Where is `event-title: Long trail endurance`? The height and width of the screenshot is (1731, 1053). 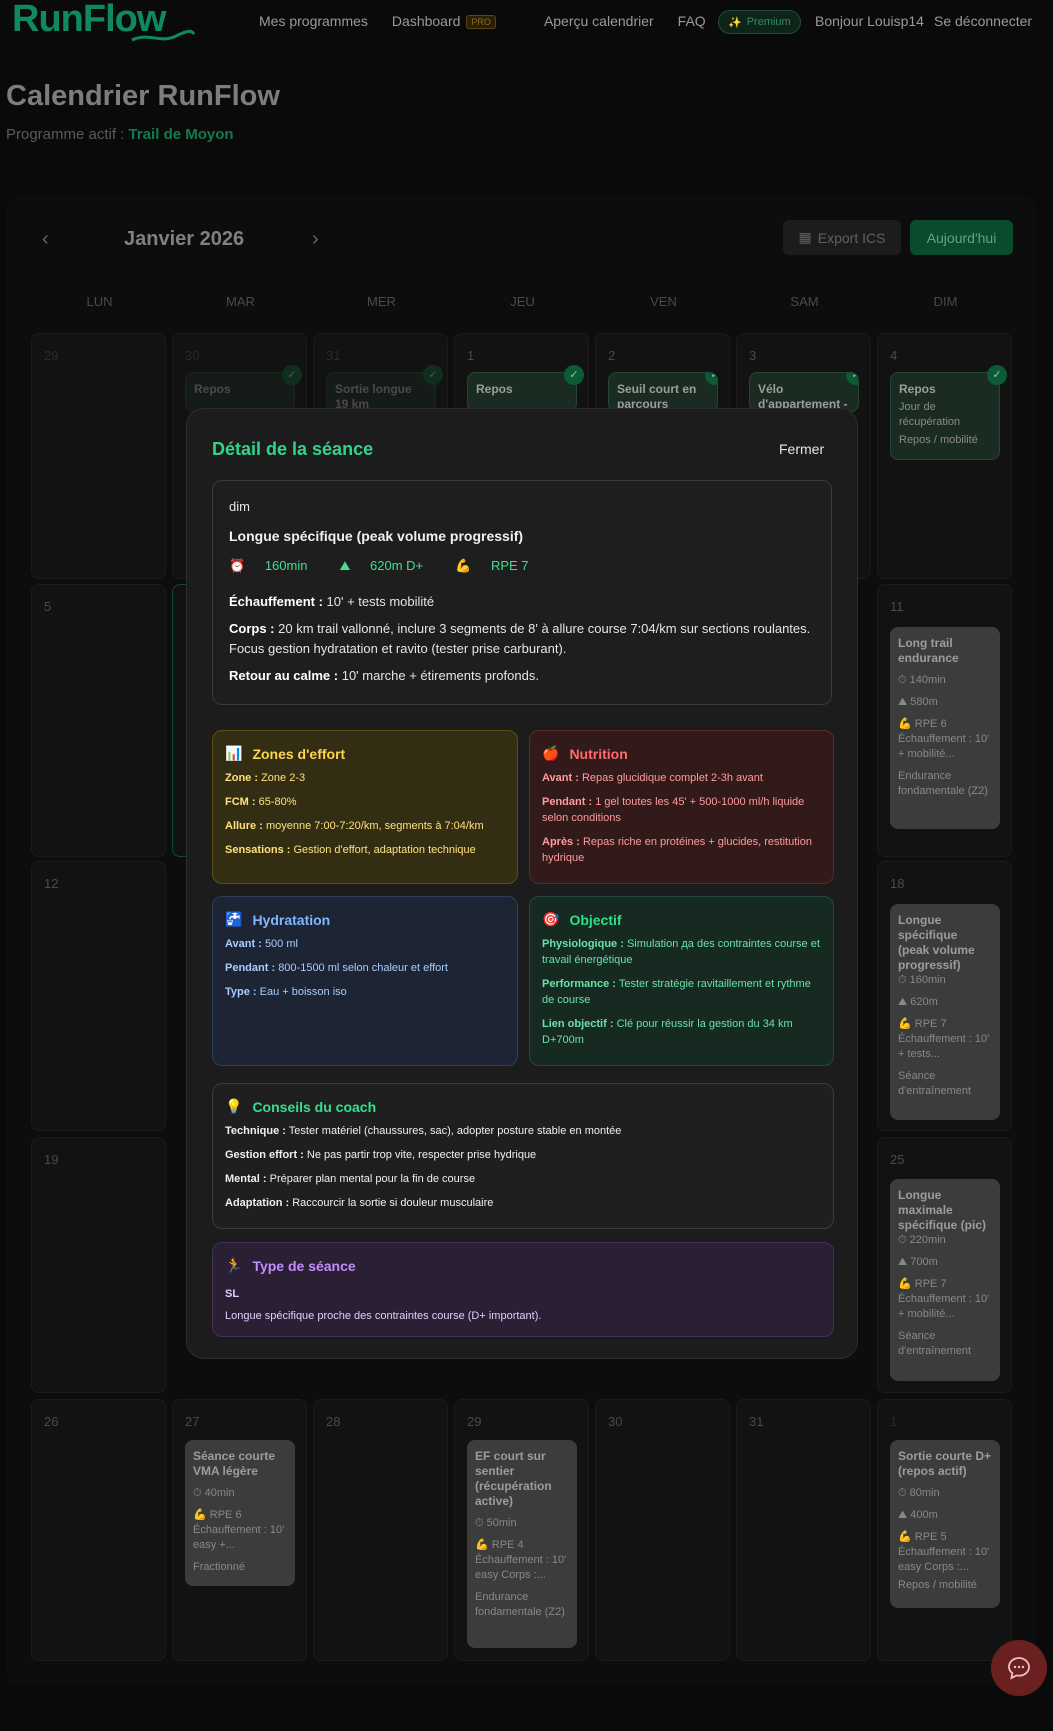
event-title: Long trail endurance is located at coordinates (928, 650).